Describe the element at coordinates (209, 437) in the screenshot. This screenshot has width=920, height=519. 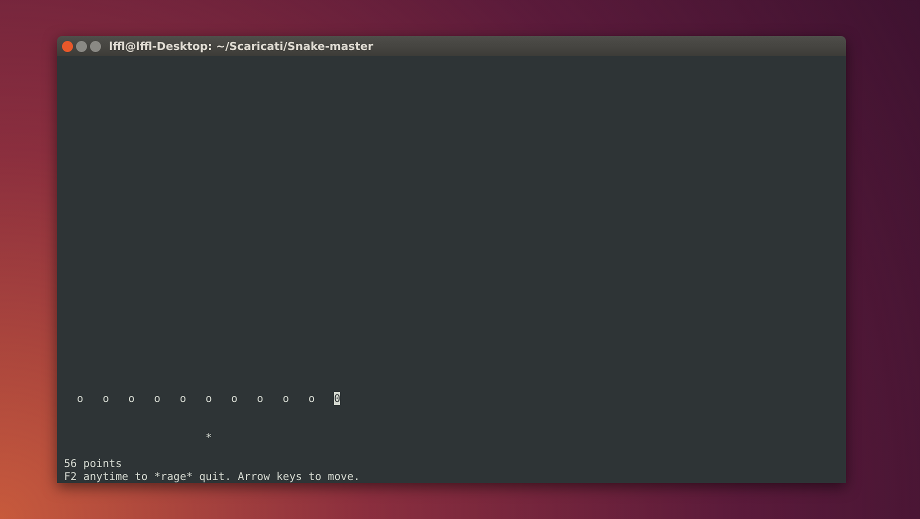
I see `food-symbol: *` at that location.